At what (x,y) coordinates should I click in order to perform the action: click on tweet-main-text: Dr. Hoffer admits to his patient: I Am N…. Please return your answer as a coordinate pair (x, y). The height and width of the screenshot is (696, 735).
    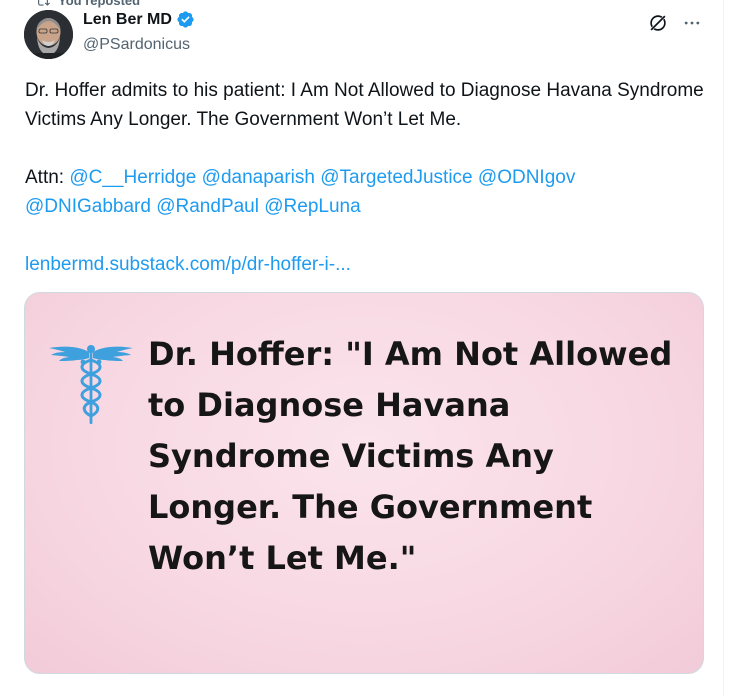
    Looking at the image, I should click on (364, 105).